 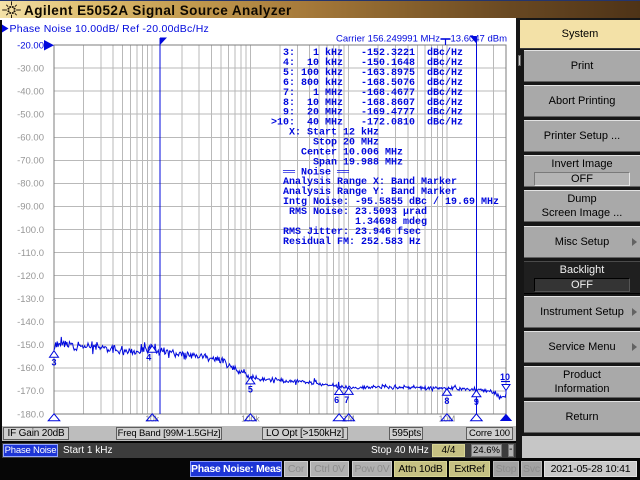 What do you see at coordinates (53, 363) in the screenshot?
I see `svg-text: 3` at bounding box center [53, 363].